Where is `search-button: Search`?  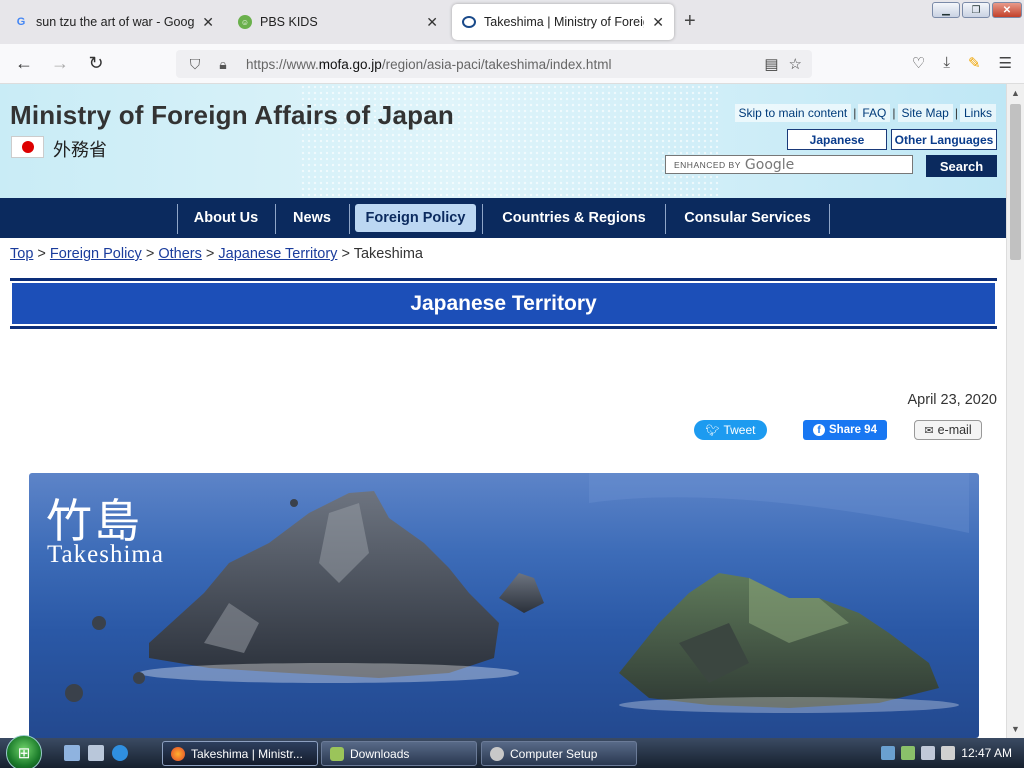 search-button: Search is located at coordinates (961, 166).